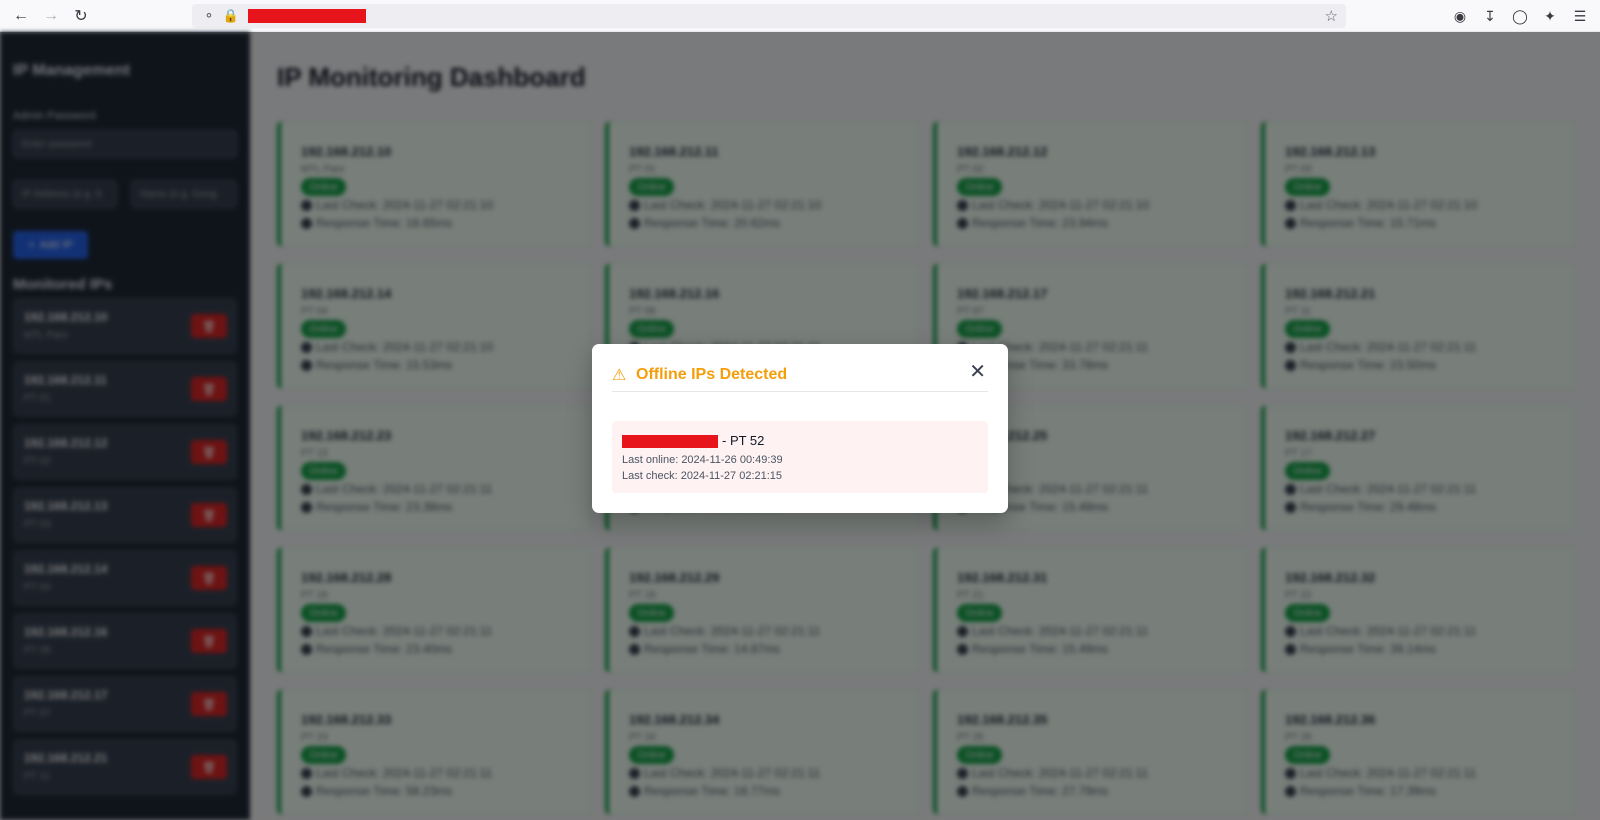  Describe the element at coordinates (51, 16) in the screenshot. I see `forward-icon: →` at that location.